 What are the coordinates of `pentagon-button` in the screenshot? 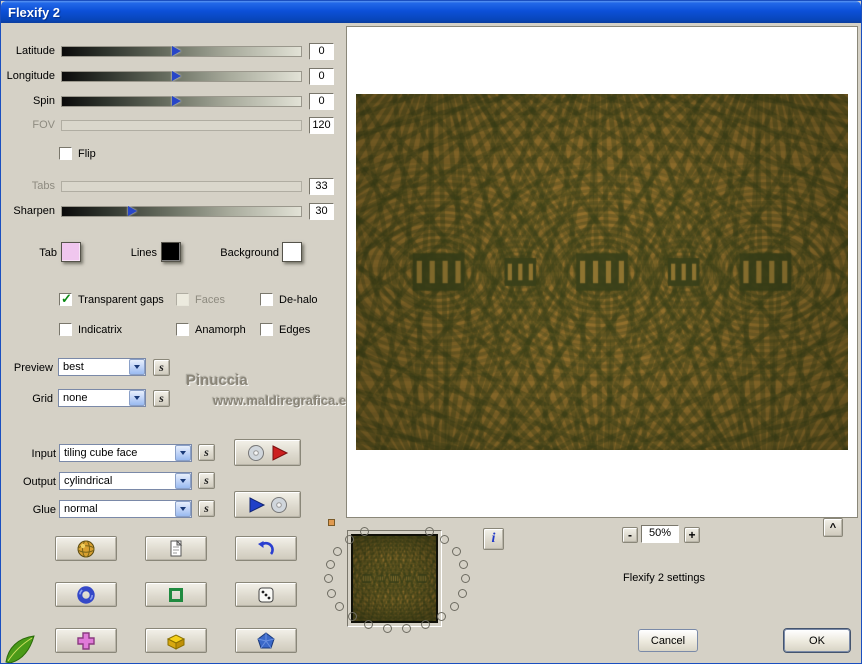 It's located at (266, 640).